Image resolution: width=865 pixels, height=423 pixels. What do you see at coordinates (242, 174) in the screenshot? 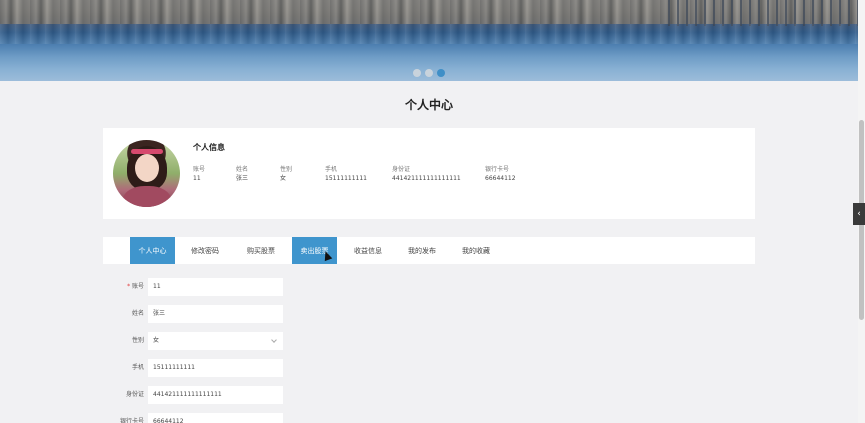
I see `profile-field-name: 姓名 张三` at bounding box center [242, 174].